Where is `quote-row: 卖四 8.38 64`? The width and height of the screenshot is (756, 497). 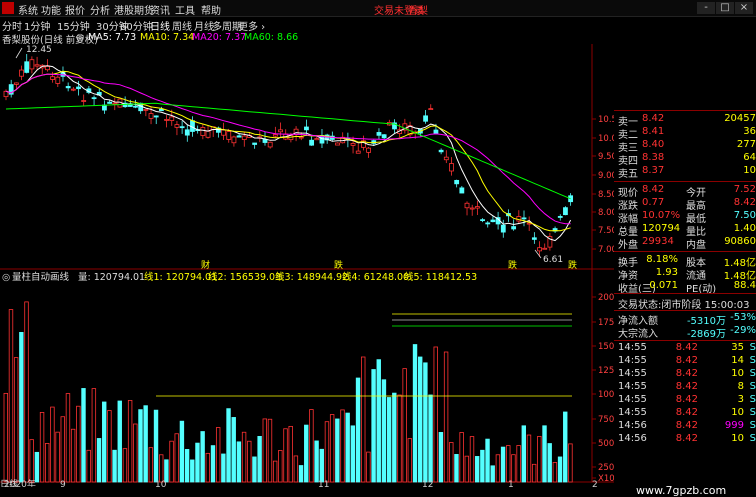
quote-row: 卖四 8.38 64 is located at coordinates (685, 159).